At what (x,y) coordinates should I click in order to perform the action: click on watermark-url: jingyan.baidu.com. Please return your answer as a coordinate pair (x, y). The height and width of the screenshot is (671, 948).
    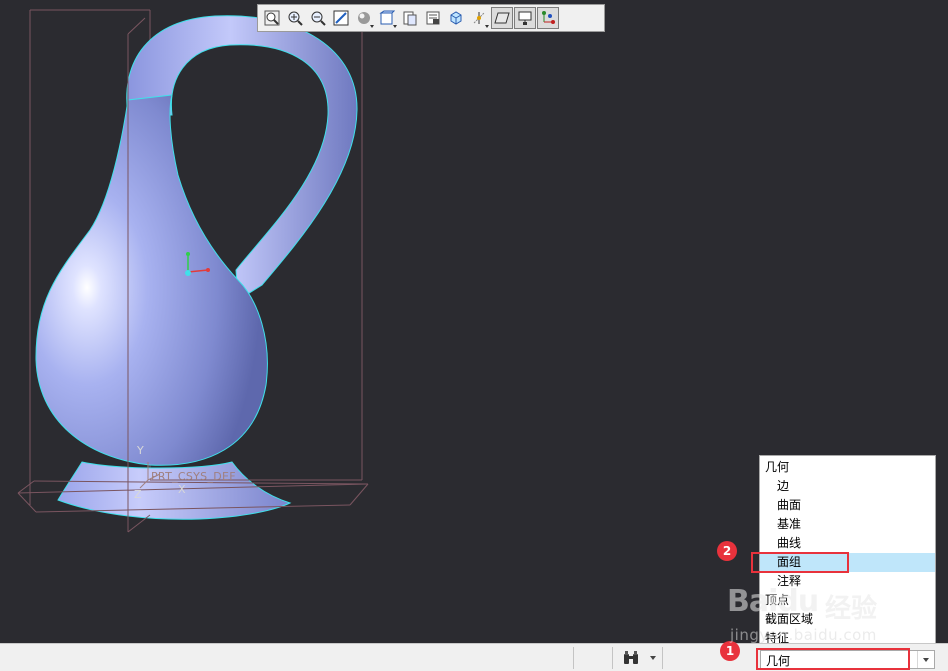
    Looking at the image, I should click on (803, 635).